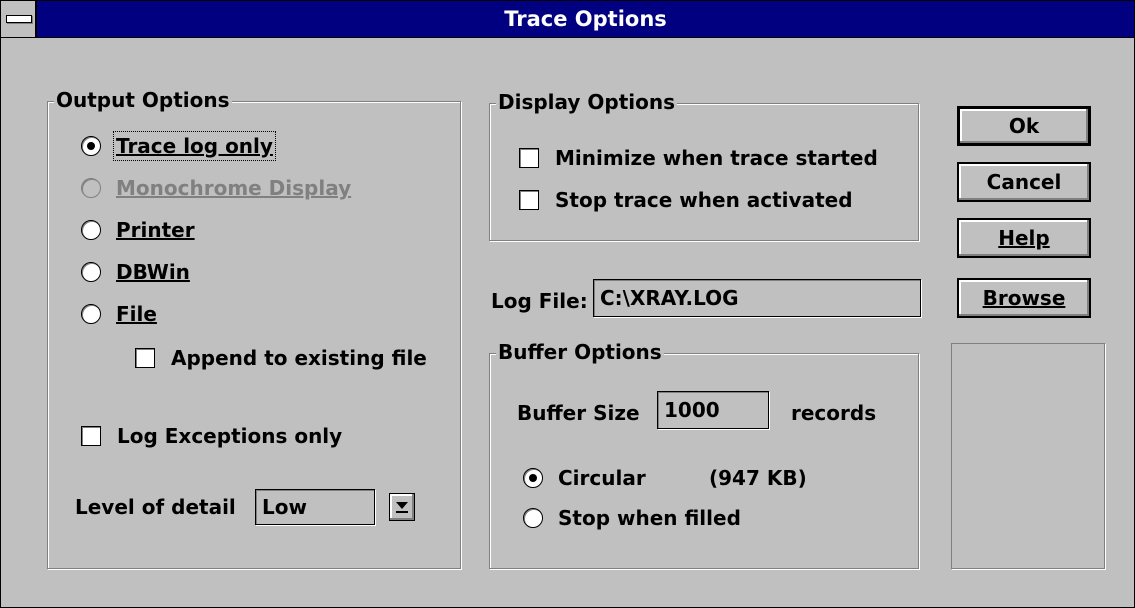  I want to click on buffer-options-group: Buffer Options, so click(704, 454).